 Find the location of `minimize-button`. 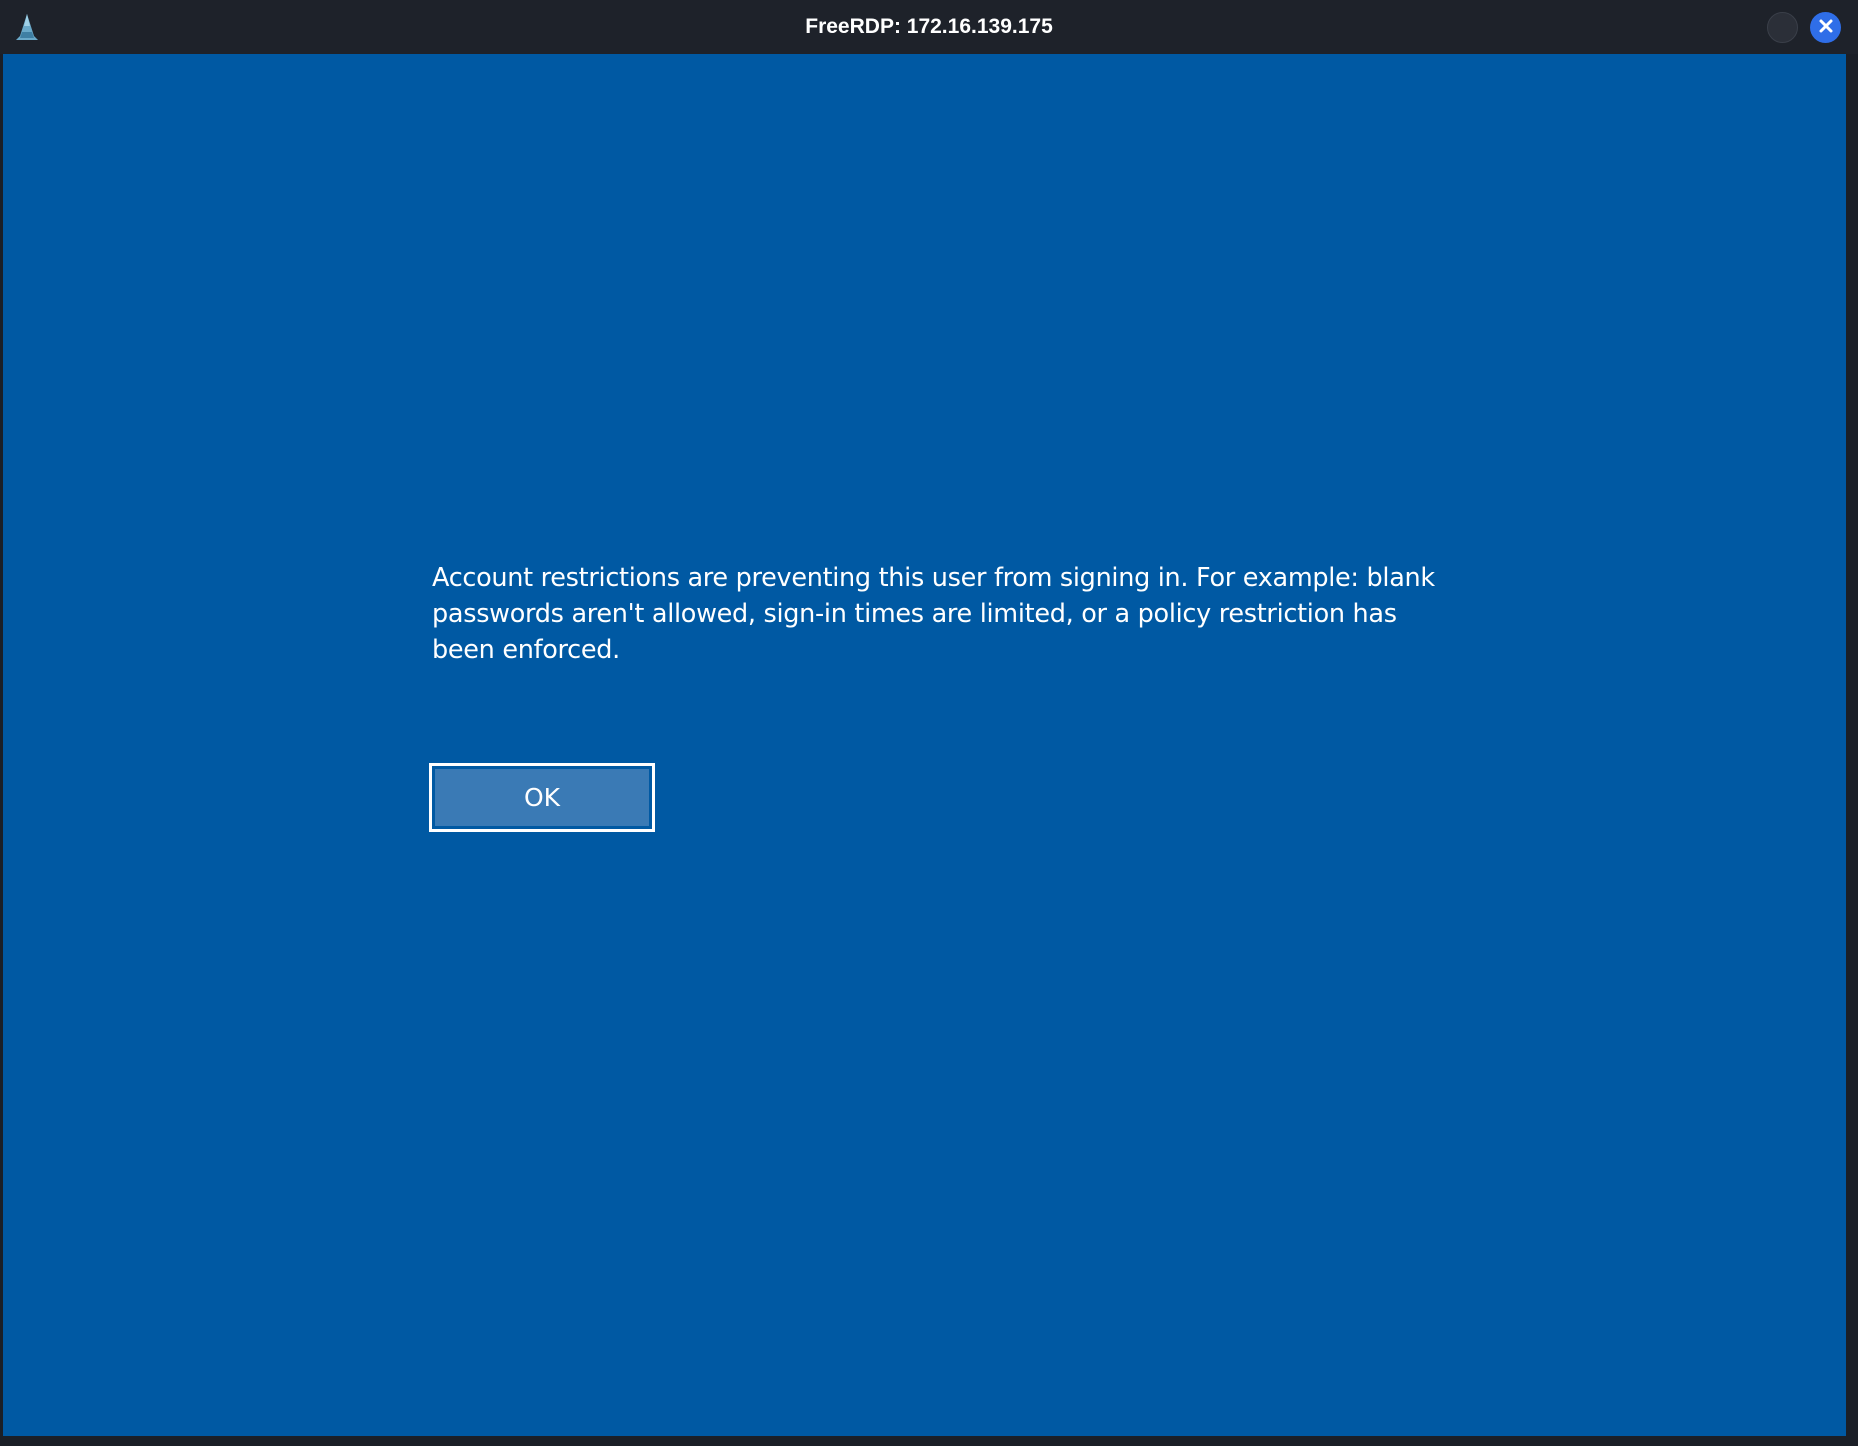

minimize-button is located at coordinates (1782, 27).